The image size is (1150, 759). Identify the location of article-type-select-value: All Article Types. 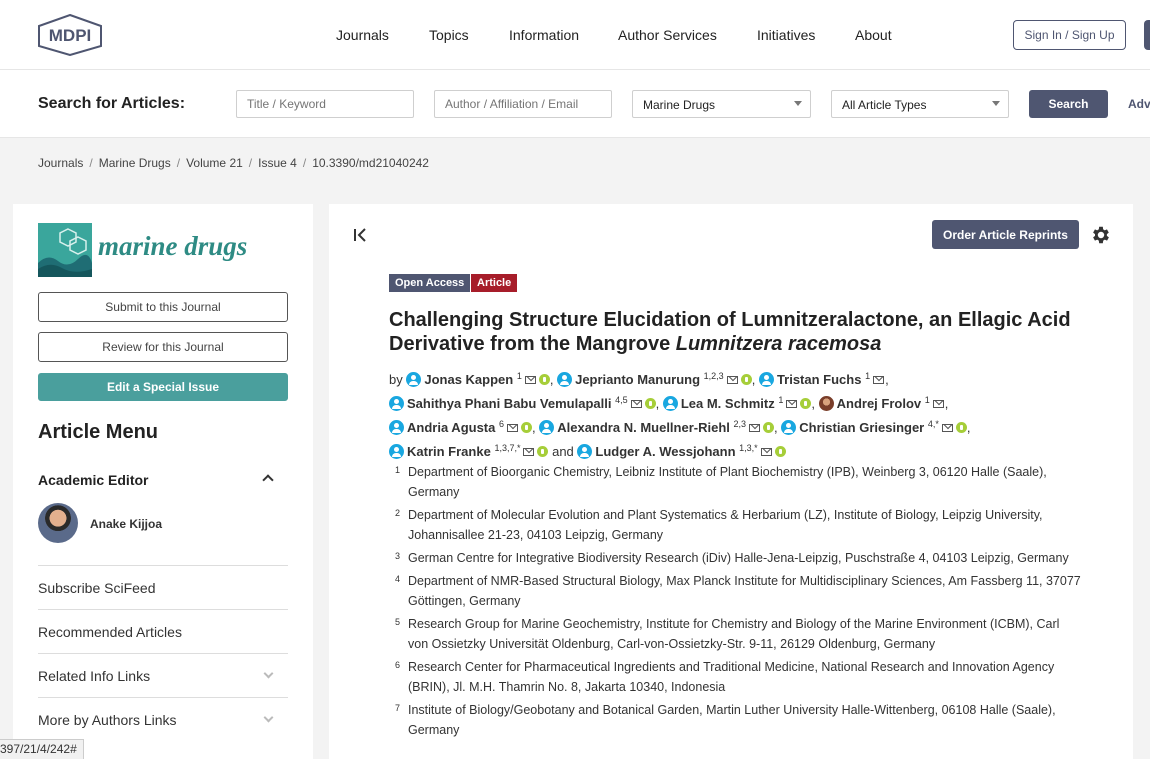
(884, 105).